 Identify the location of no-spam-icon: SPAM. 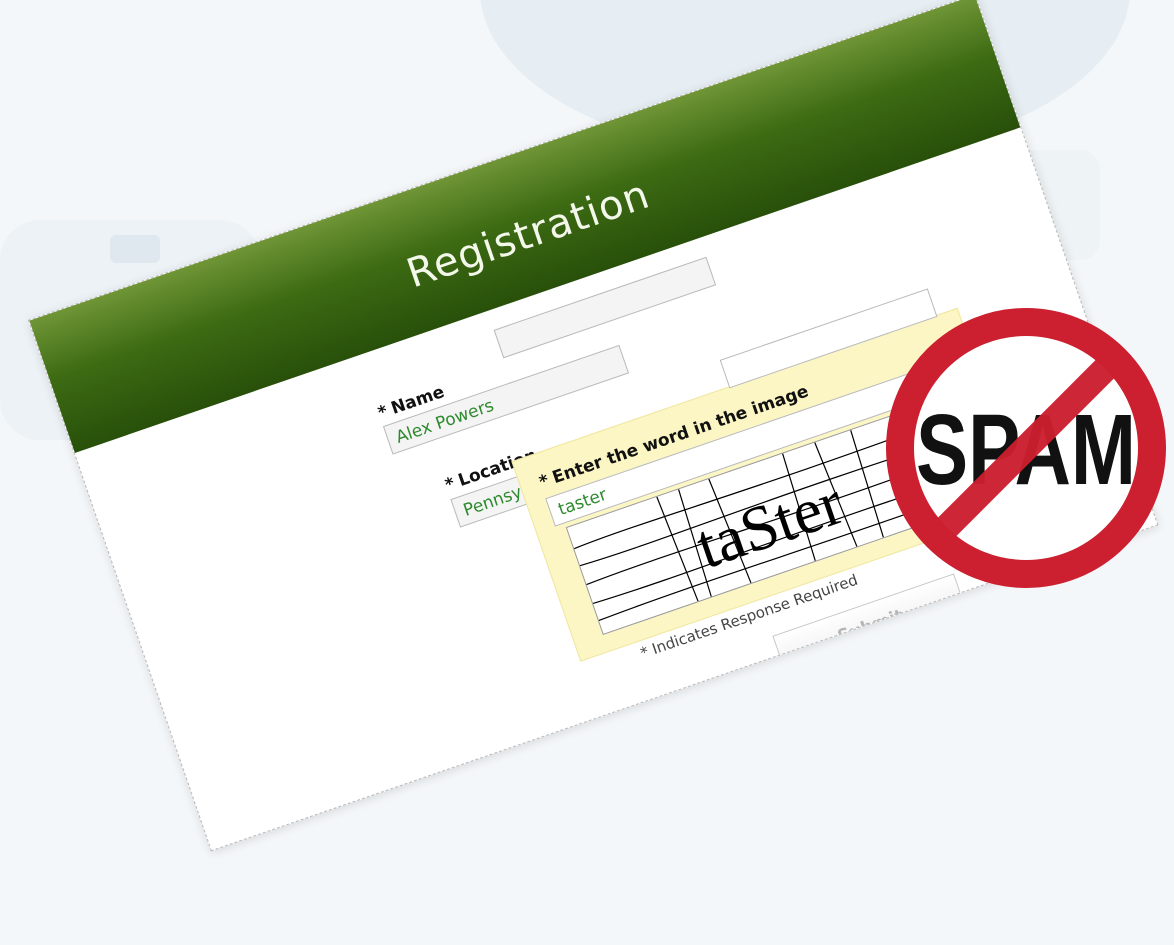
(1026, 448).